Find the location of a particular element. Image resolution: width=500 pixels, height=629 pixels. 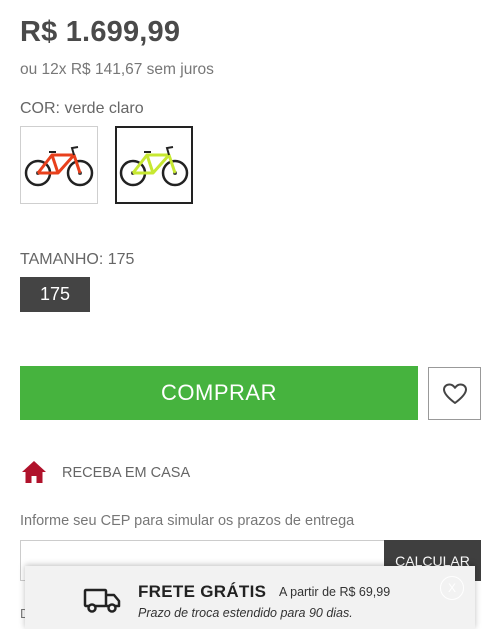

heart-icon is located at coordinates (454, 393).